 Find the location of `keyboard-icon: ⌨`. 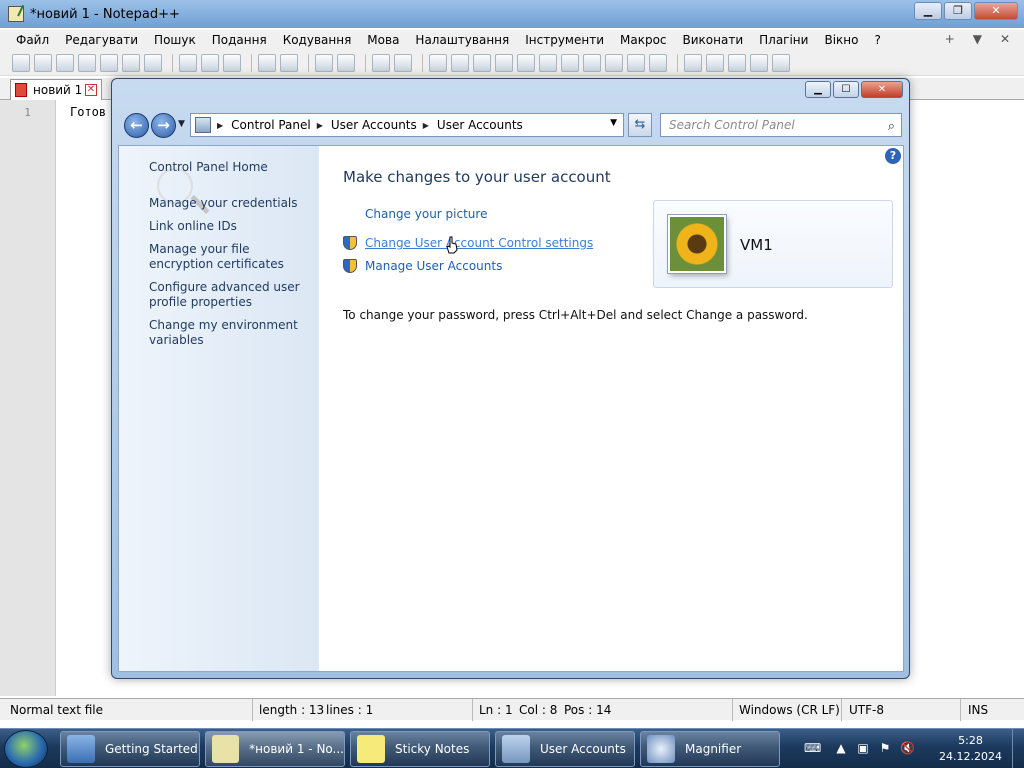

keyboard-icon: ⌨ is located at coordinates (812, 748).